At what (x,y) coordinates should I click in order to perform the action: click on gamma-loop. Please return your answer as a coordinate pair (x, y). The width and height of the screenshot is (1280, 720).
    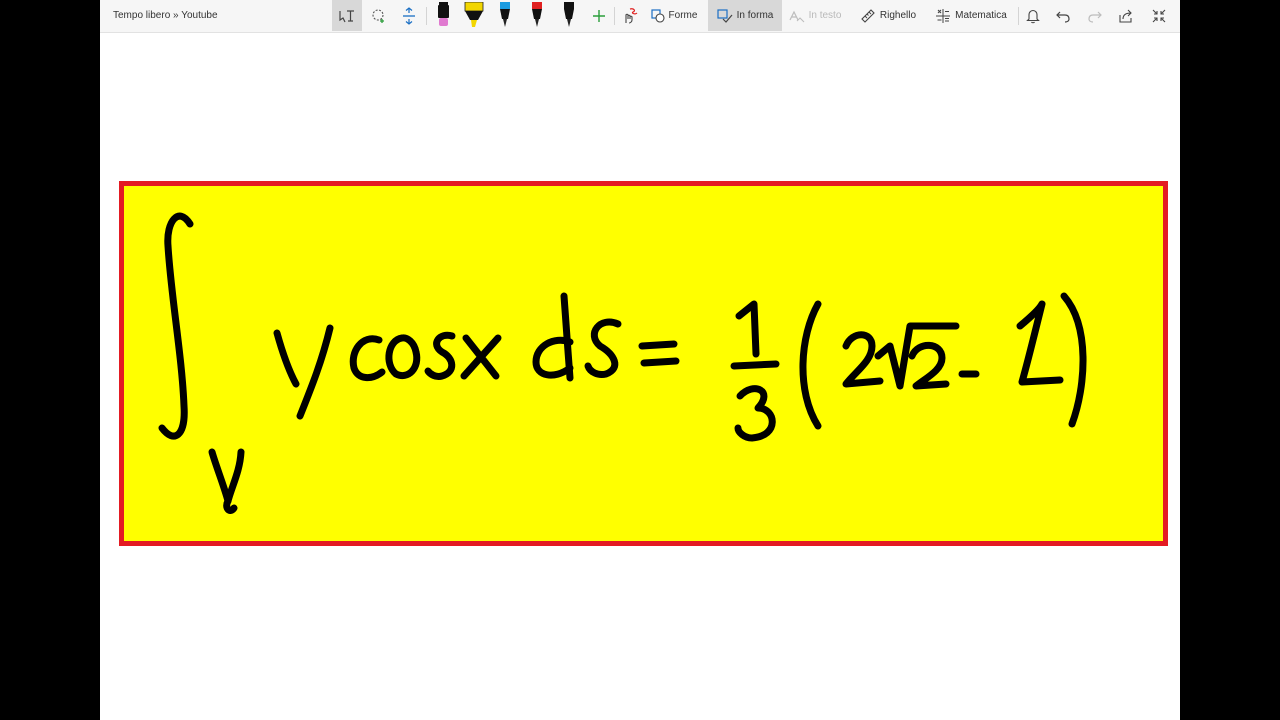
    Looking at the image, I should click on (230, 505).